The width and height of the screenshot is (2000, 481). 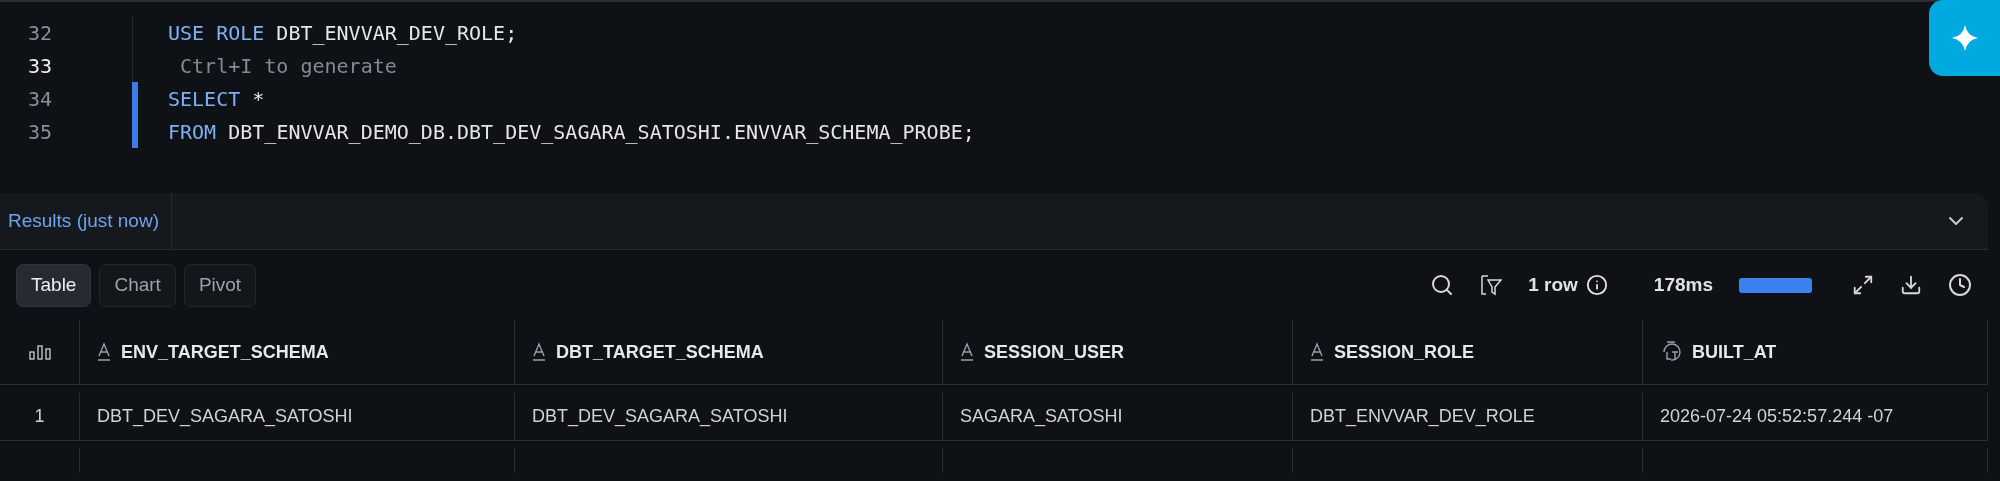 What do you see at coordinates (1815, 416) in the screenshot?
I see `table-cell: 2026-07-24 05:52:57.244 -07` at bounding box center [1815, 416].